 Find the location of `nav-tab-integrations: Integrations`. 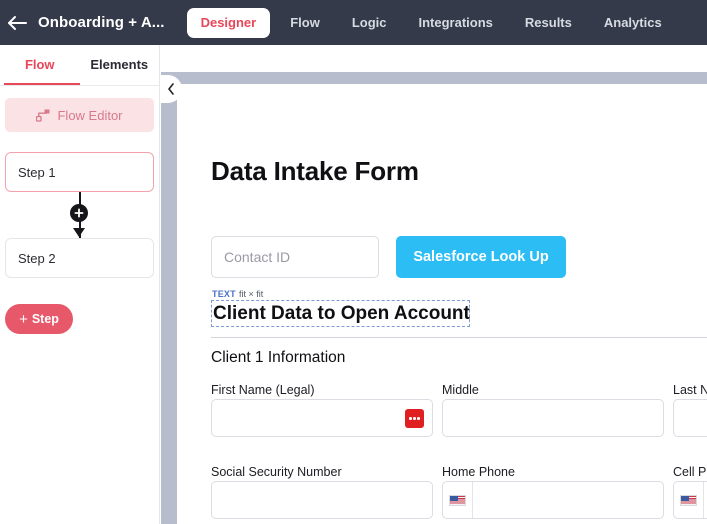

nav-tab-integrations: Integrations is located at coordinates (456, 22).